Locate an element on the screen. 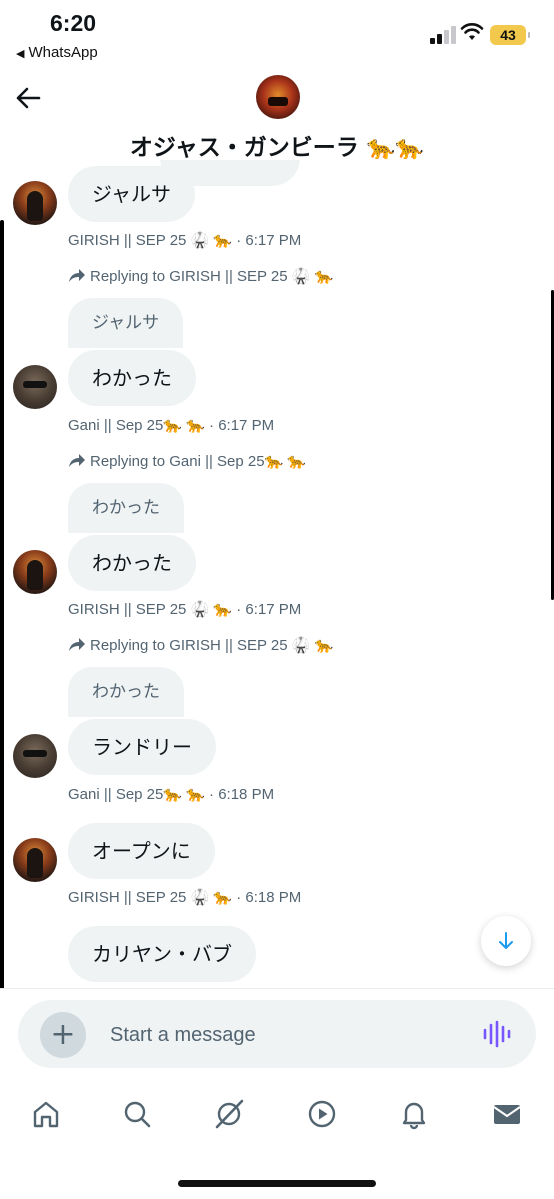 This screenshot has width=554, height=1199. scroll-to-bottom-button is located at coordinates (506, 941).